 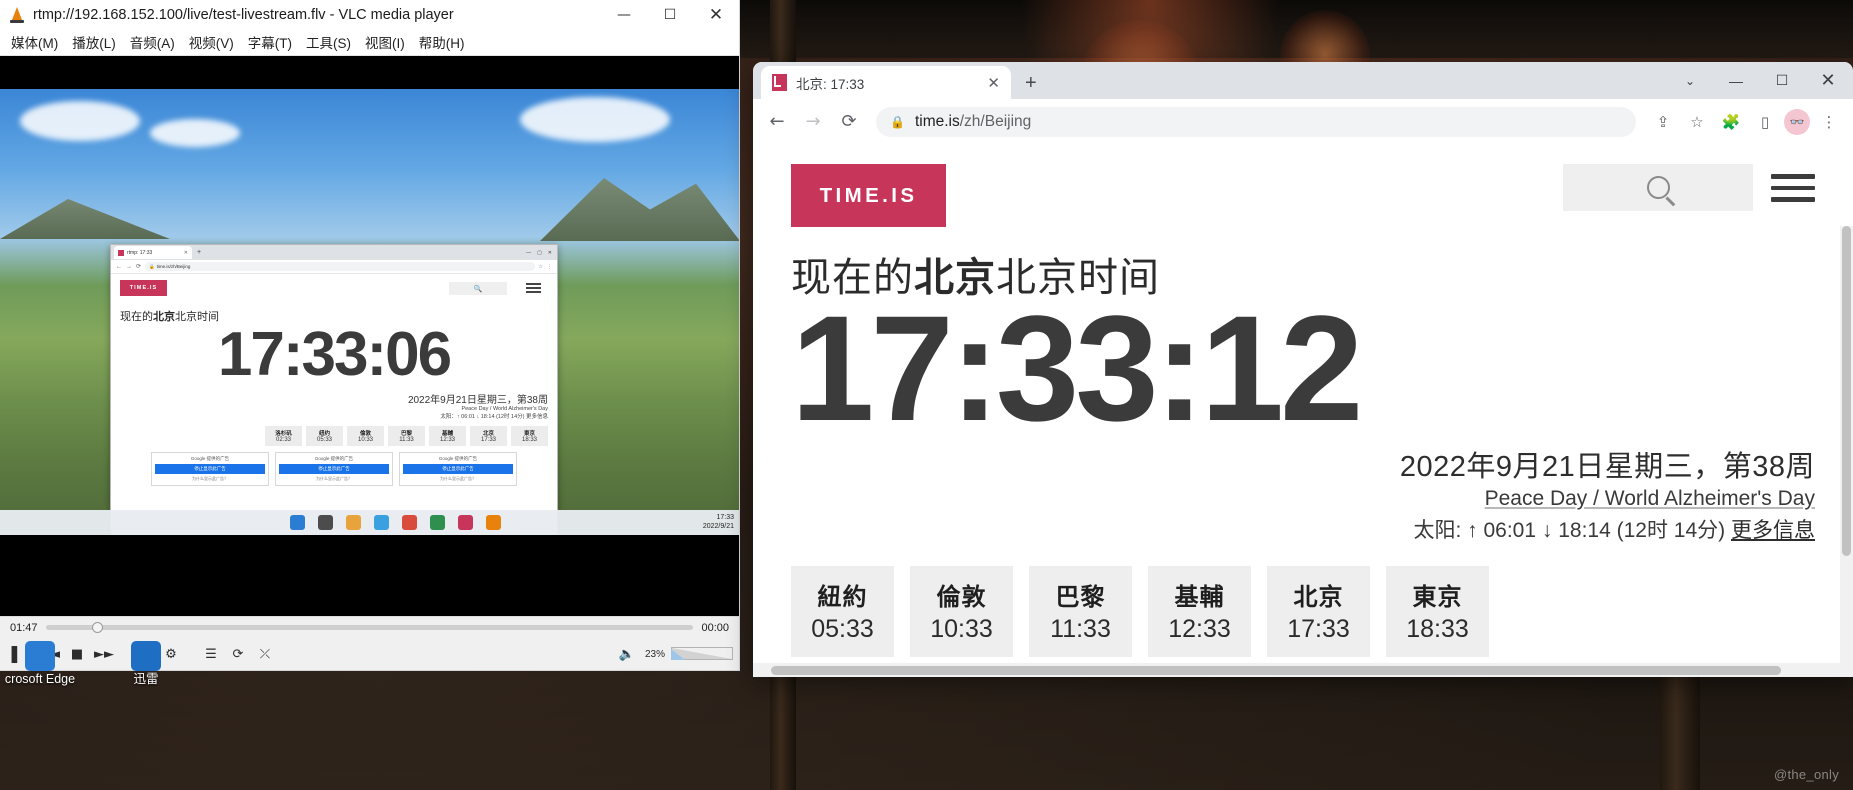 I want to click on os-task-edge: crosoft Edge, so click(x=40, y=663).